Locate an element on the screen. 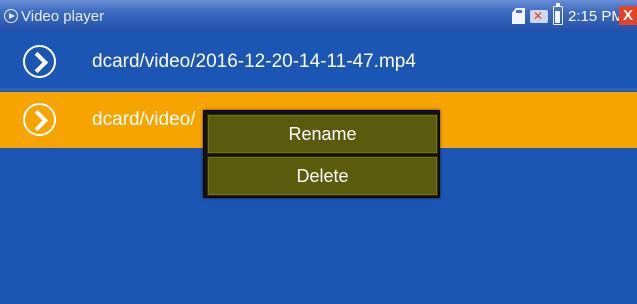 Image resolution: width=637 pixels, height=304 pixels. file-name: dcard/video/2016-12-20-14-11-47.mp4 is located at coordinates (254, 61).